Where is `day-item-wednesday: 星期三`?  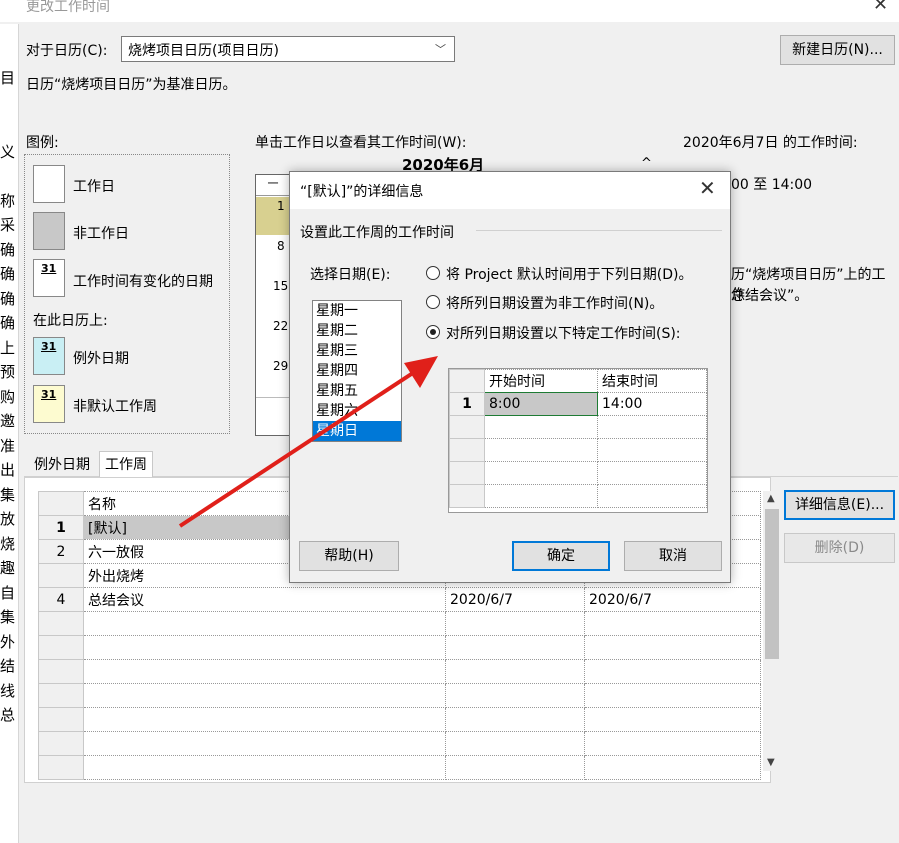 day-item-wednesday: 星期三 is located at coordinates (357, 351).